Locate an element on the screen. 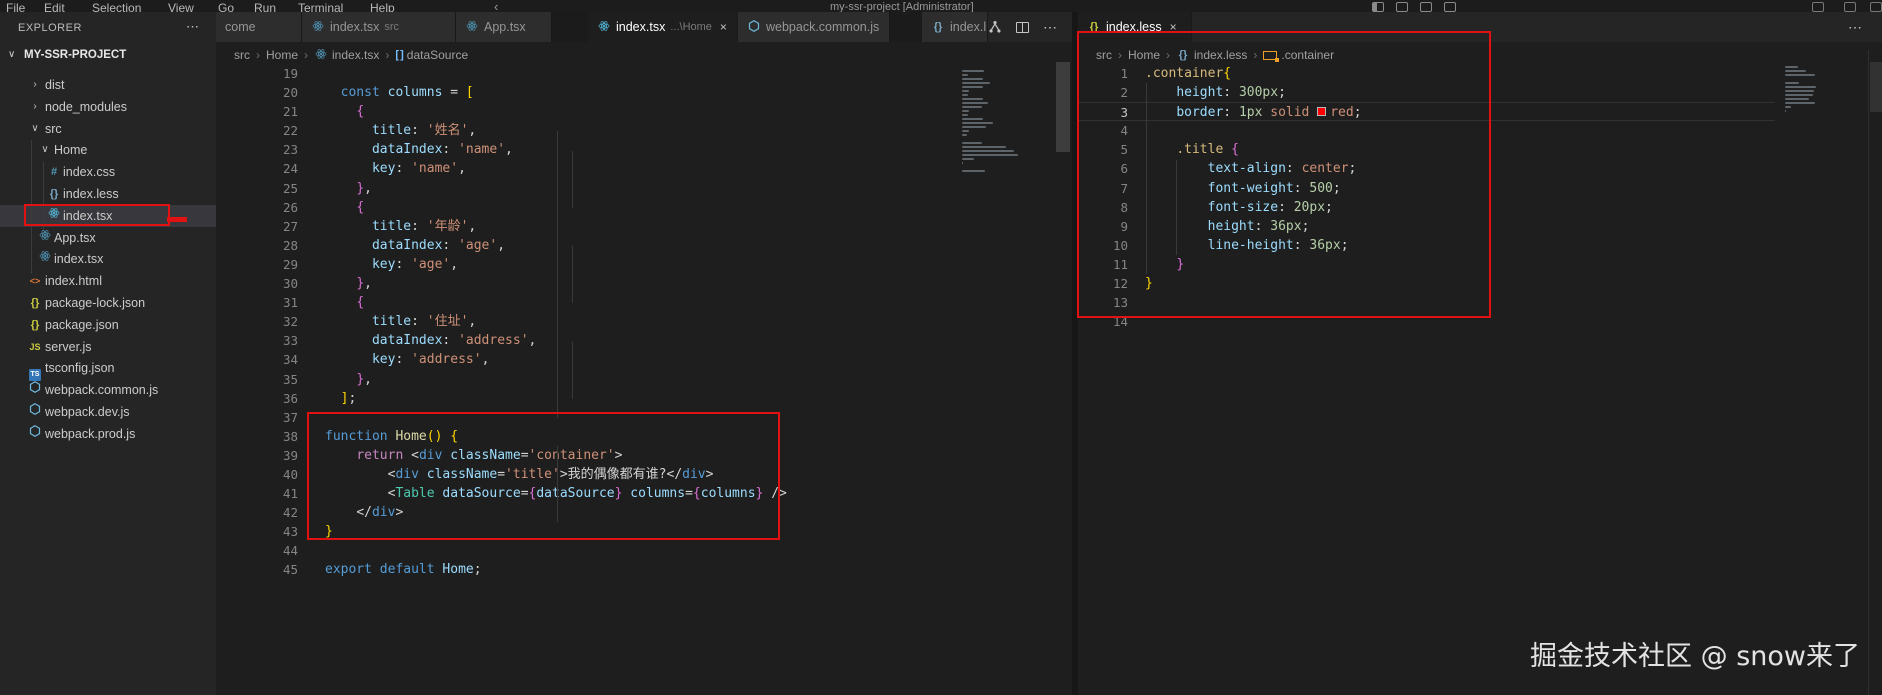  code-line-44: 44 is located at coordinates (636, 550).